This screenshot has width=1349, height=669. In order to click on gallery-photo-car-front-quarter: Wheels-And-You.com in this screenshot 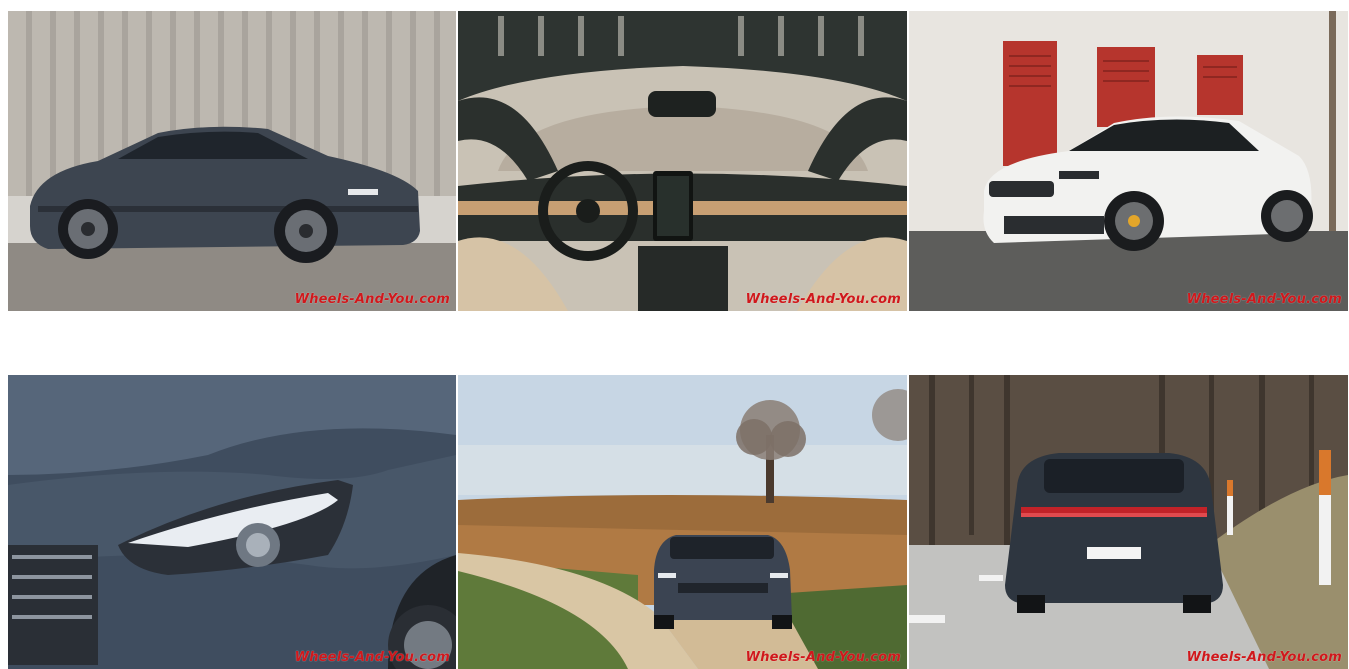, I will do `click(1128, 161)`.